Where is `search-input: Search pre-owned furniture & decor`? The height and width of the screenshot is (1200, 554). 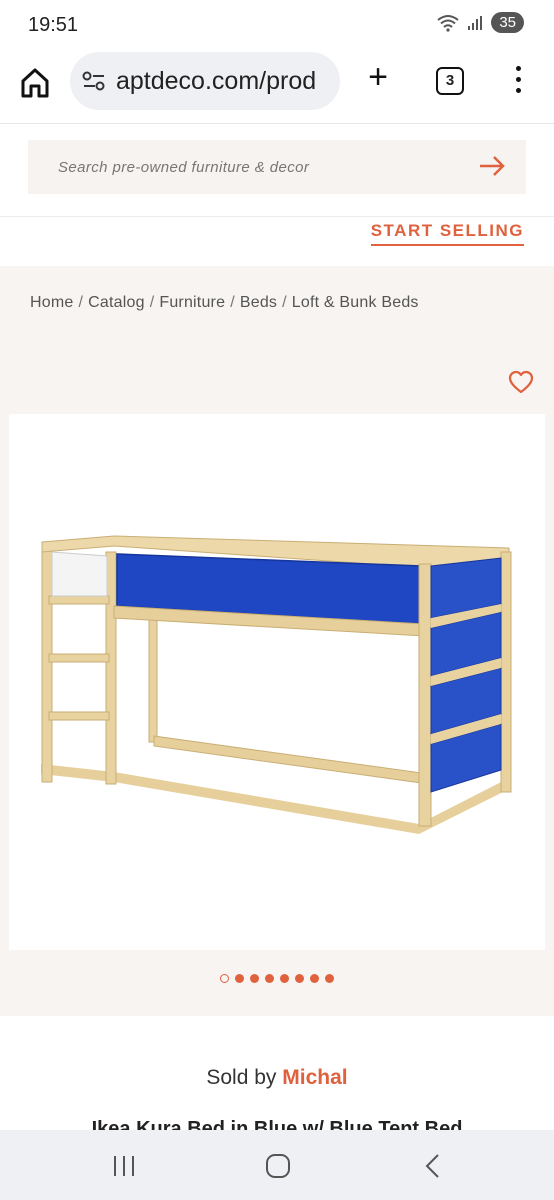 search-input: Search pre-owned furniture & decor is located at coordinates (277, 167).